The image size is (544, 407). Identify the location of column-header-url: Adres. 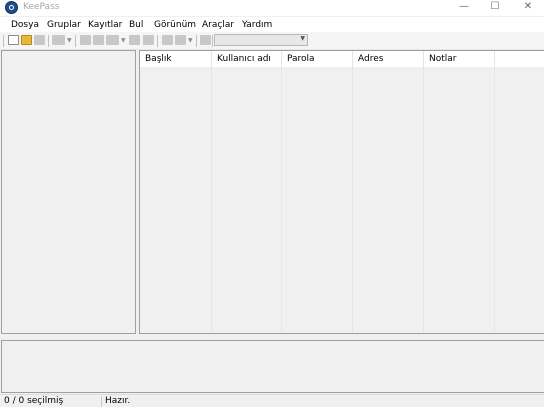
(388, 59).